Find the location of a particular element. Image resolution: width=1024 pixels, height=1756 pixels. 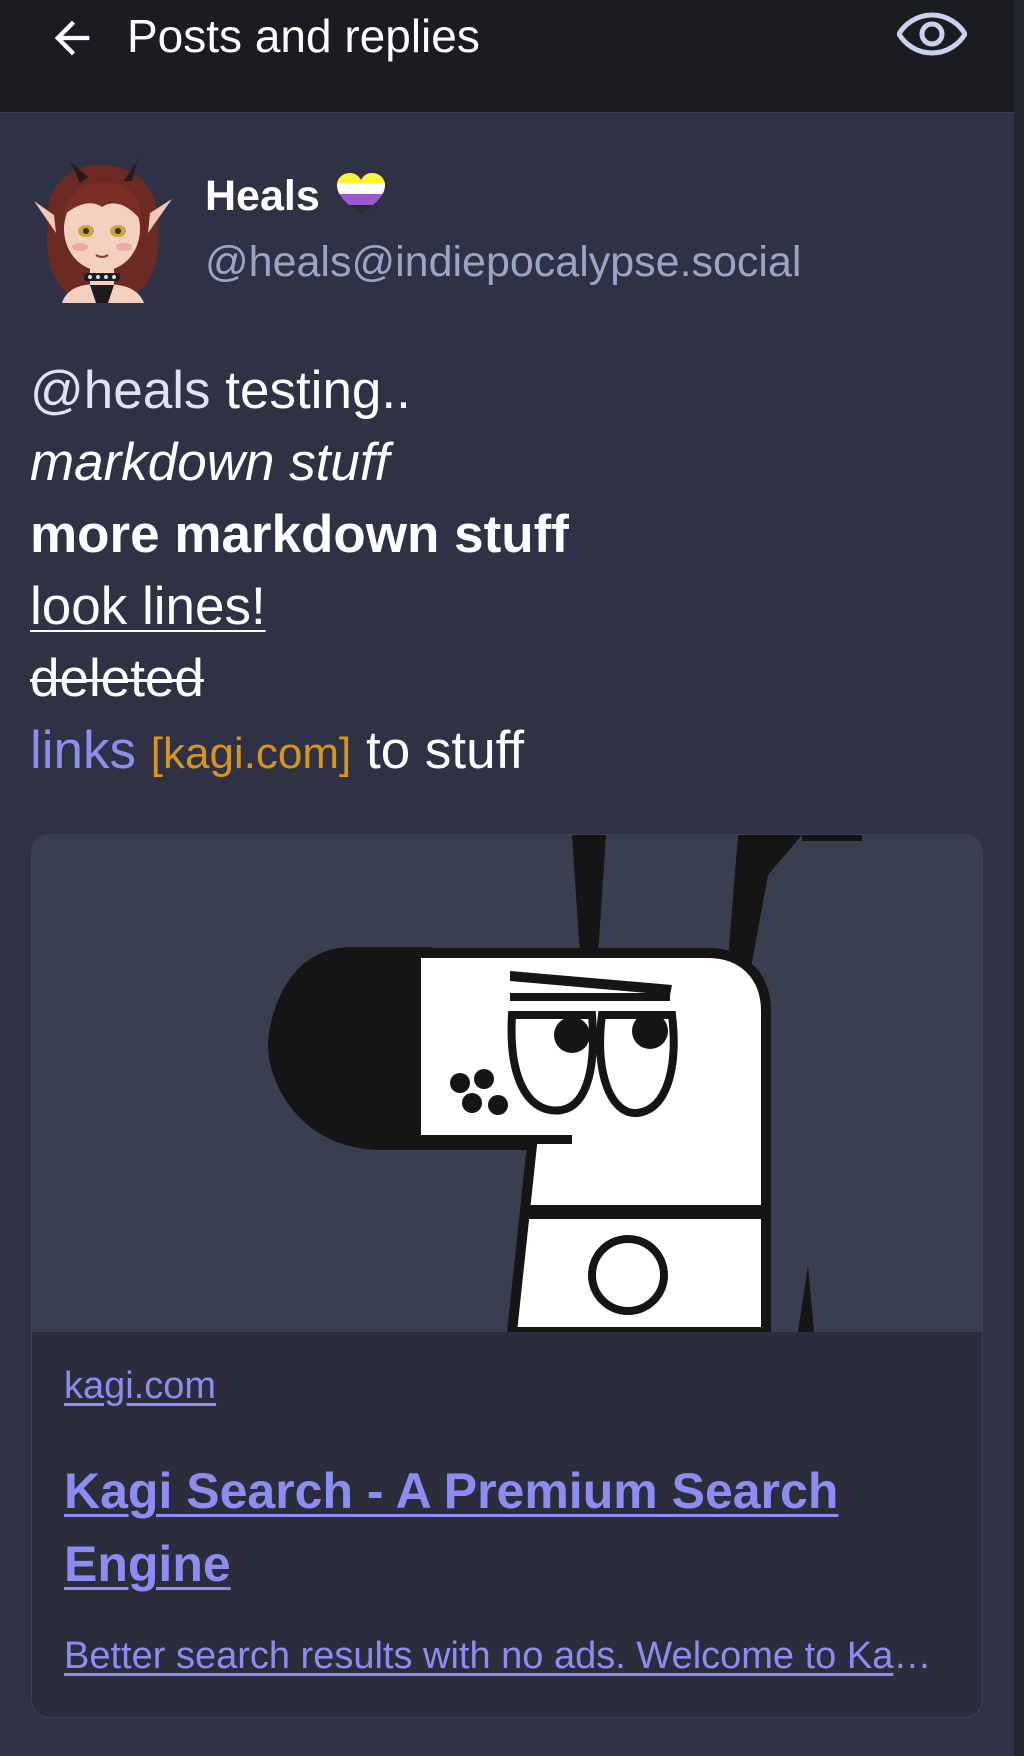

content-line-strike: deleted is located at coordinates (299, 679).